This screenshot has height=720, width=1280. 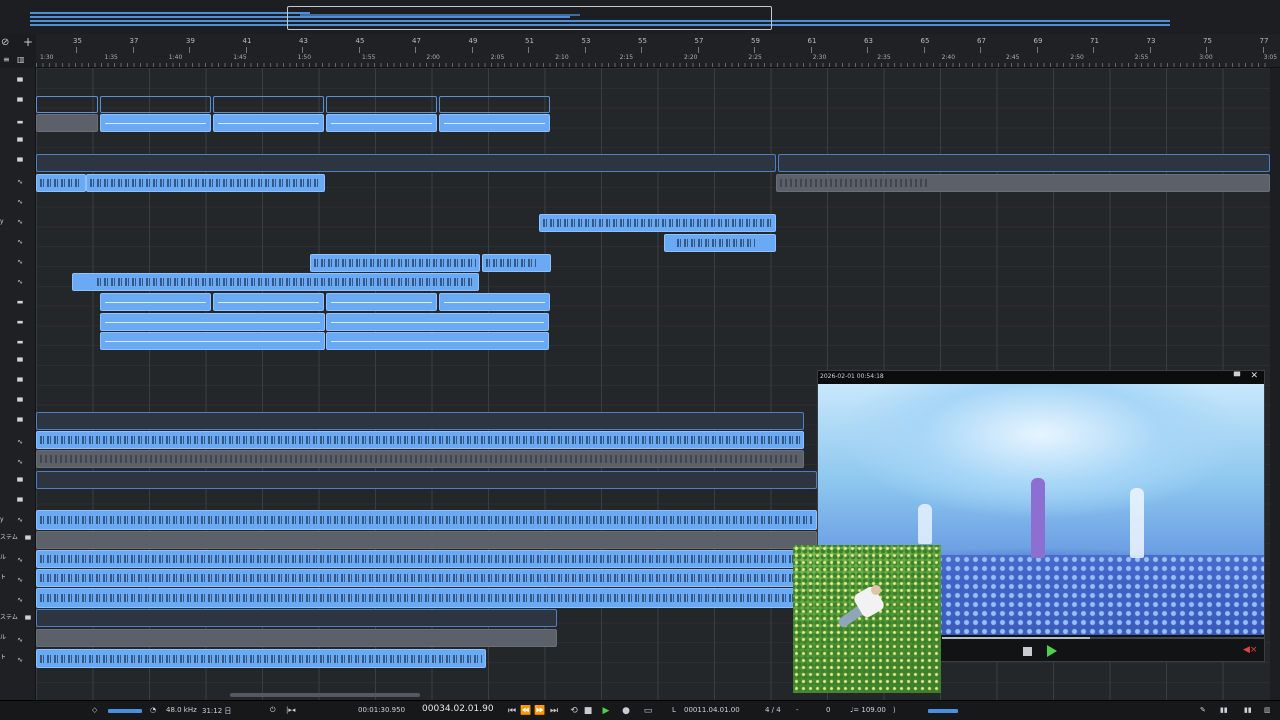 What do you see at coordinates (1248, 710) in the screenshot?
I see `browser-icon: ▮▮` at bounding box center [1248, 710].